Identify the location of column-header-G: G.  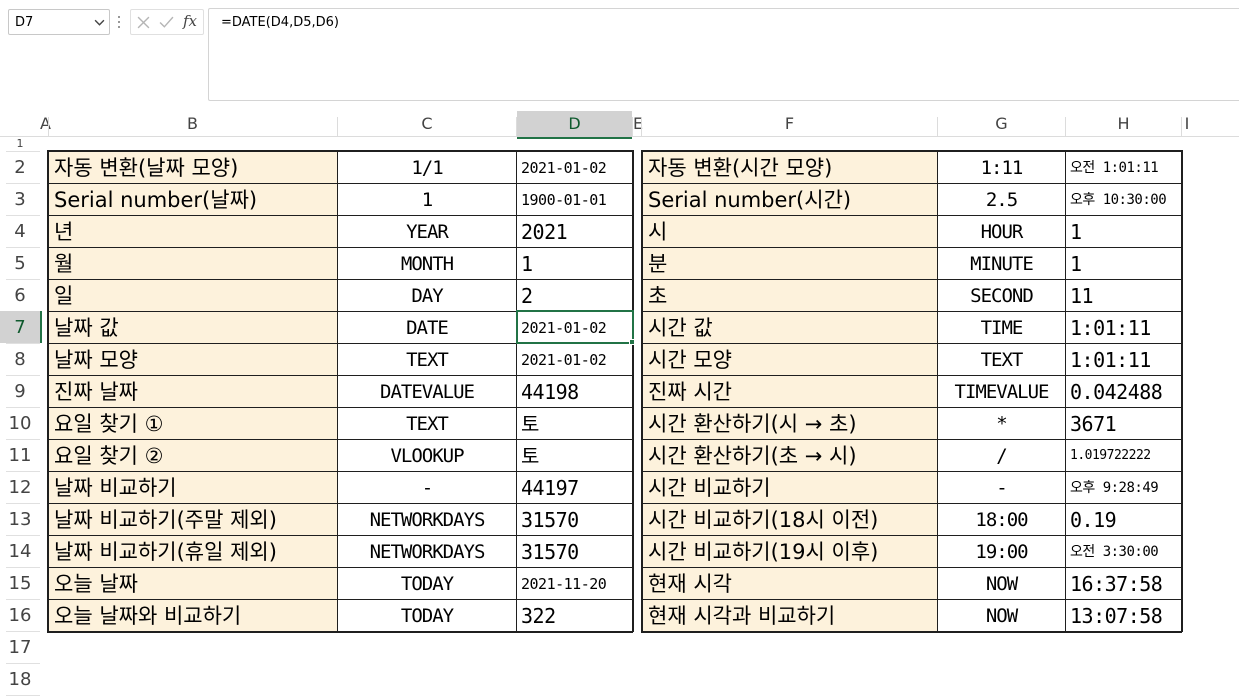
(1001, 124).